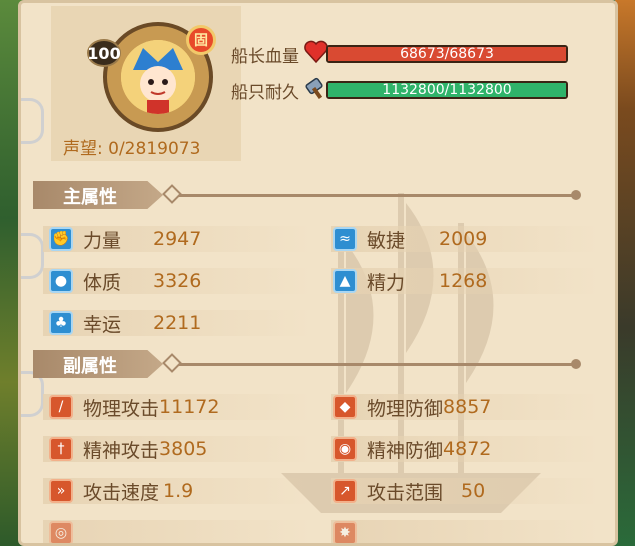 The width and height of the screenshot is (635, 546). I want to click on secondary-attributes-header: 副属性, so click(313, 364).